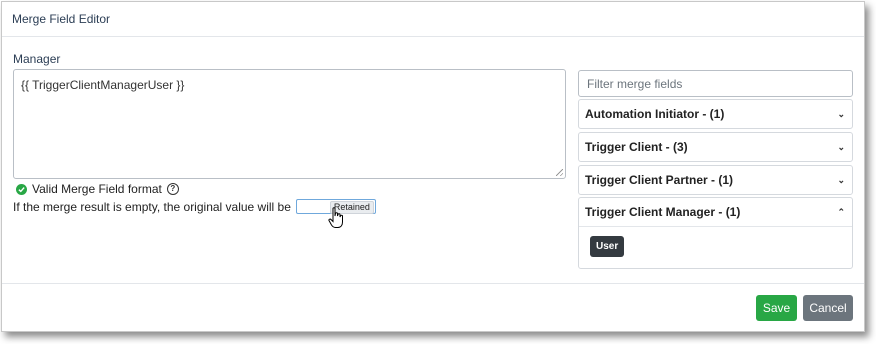  Describe the element at coordinates (61, 19) in the screenshot. I see `dialog-title: Merge Field Editor` at that location.